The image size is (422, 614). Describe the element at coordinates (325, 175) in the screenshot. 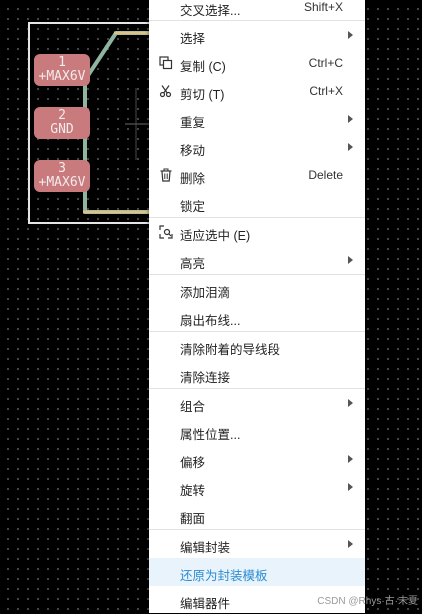

I see `menu-item-shortcut: Delete` at that location.